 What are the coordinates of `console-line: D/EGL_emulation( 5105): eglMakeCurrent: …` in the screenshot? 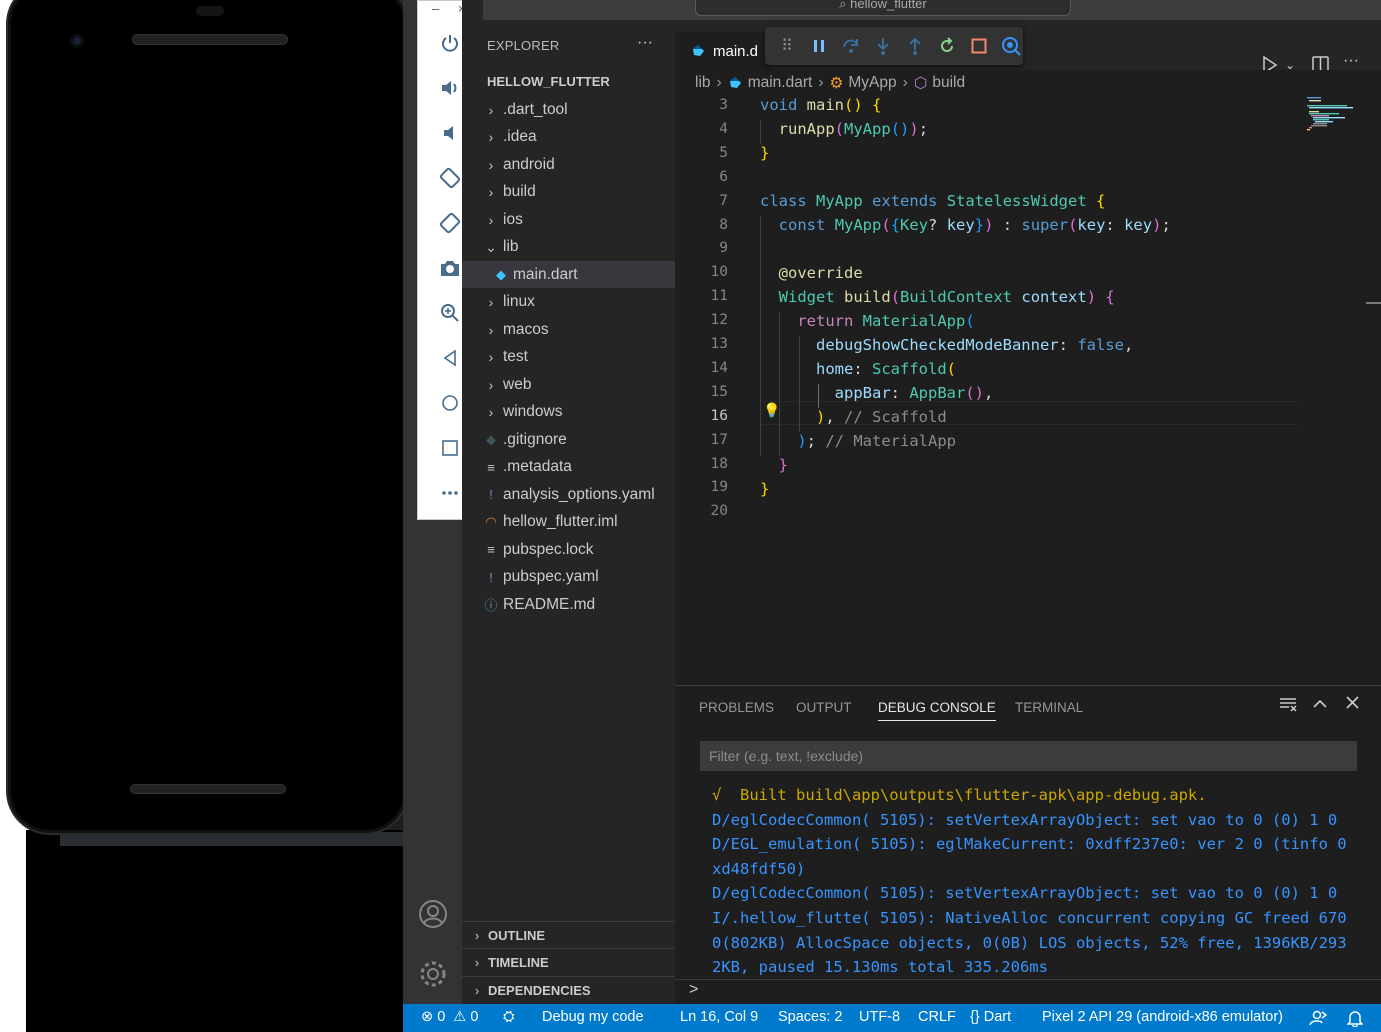 It's located at (1029, 844).